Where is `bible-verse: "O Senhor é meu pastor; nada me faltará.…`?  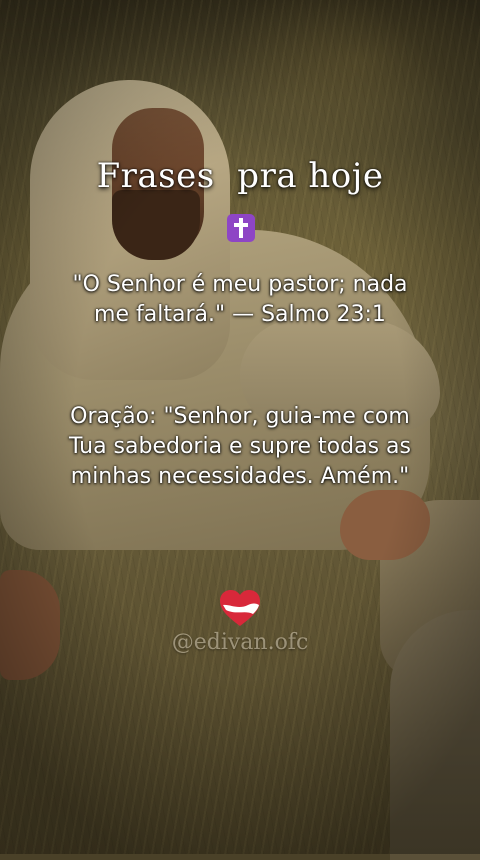
bible-verse: "O Senhor é meu pastor; nada me faltará.… is located at coordinates (240, 300).